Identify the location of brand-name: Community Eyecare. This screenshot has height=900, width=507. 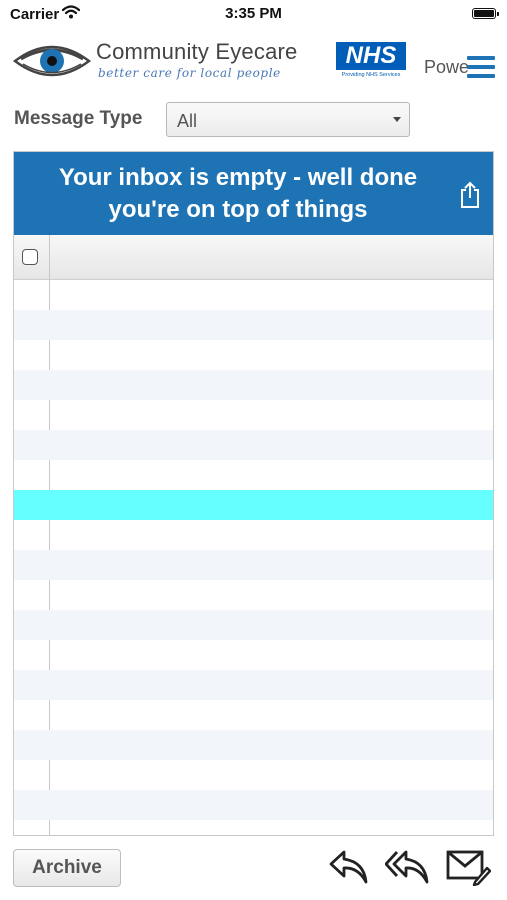
(197, 51).